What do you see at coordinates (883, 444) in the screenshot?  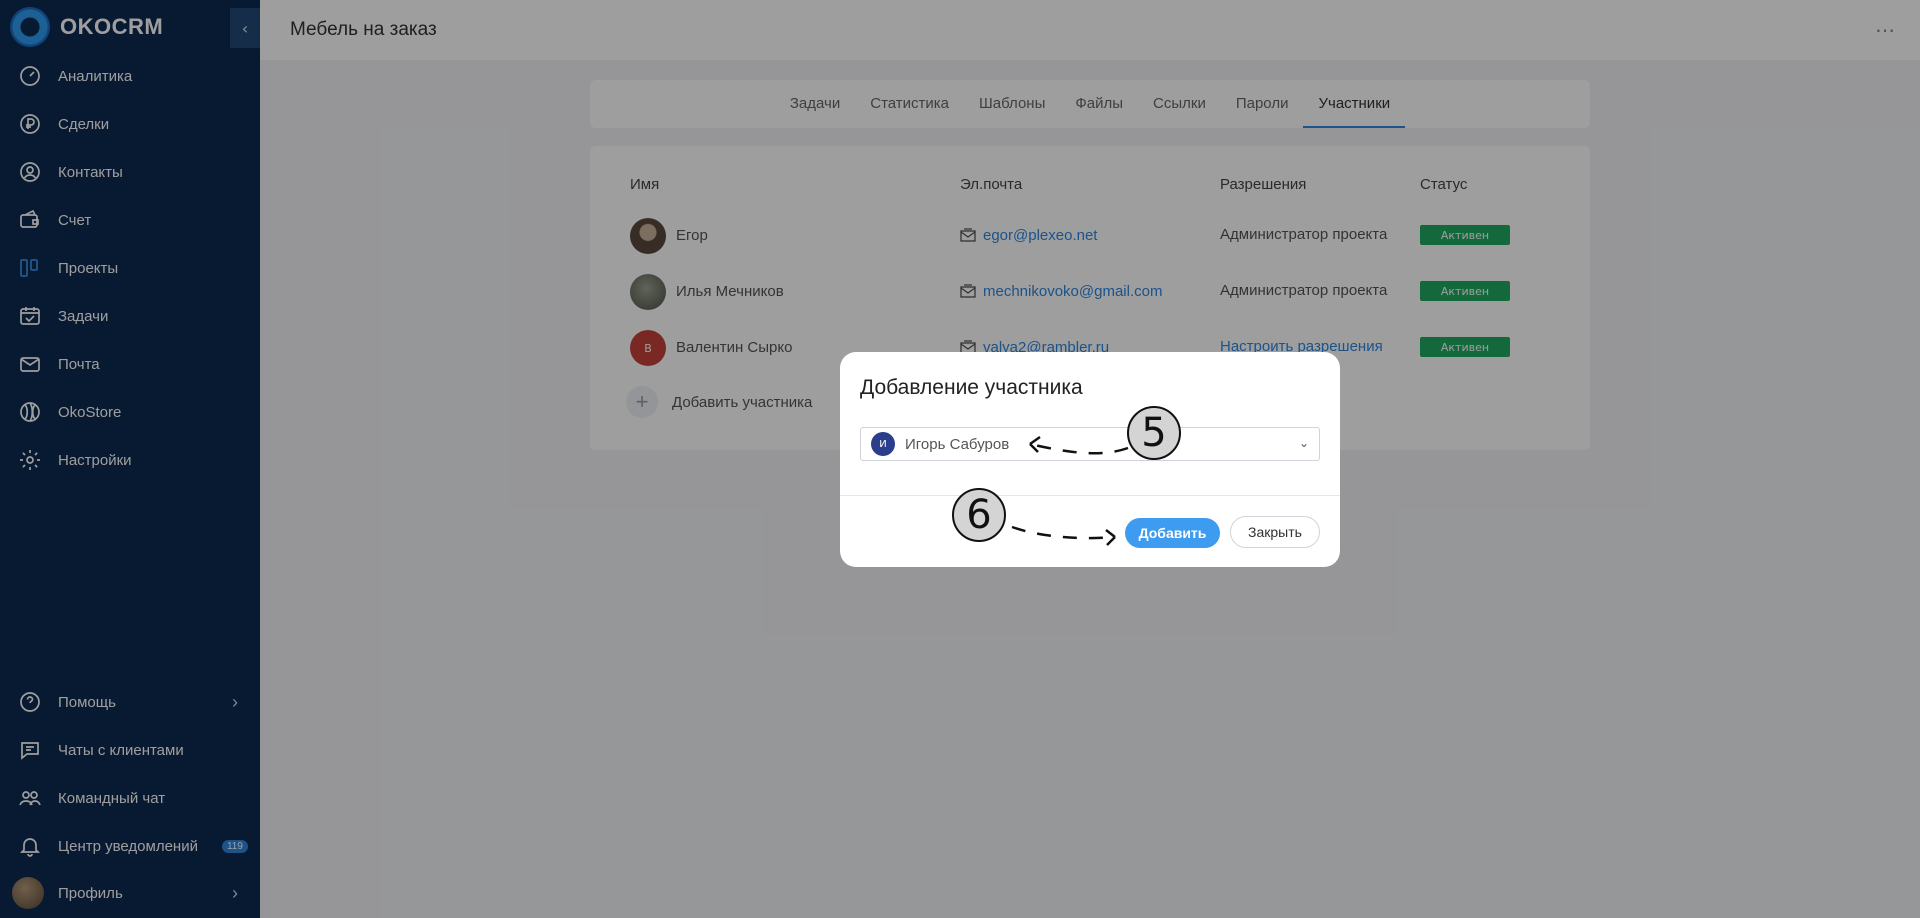 I see `avatar: И` at bounding box center [883, 444].